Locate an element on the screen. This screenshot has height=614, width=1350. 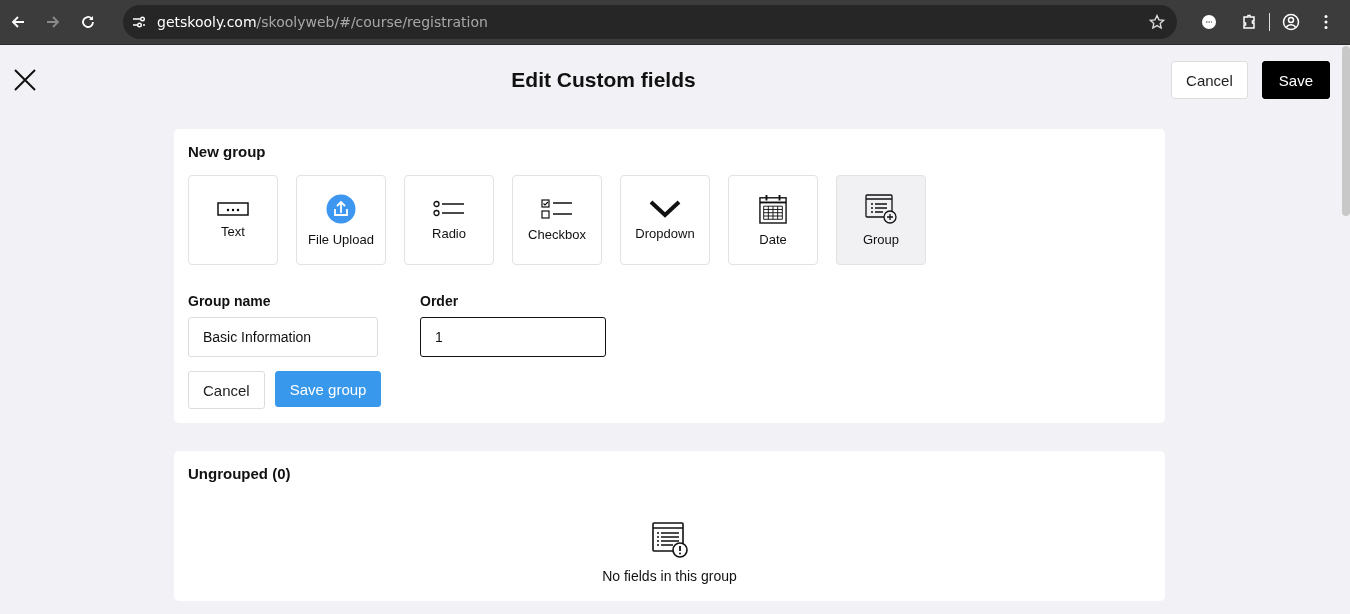
section-title: Ungrouped (0) is located at coordinates (240, 473).